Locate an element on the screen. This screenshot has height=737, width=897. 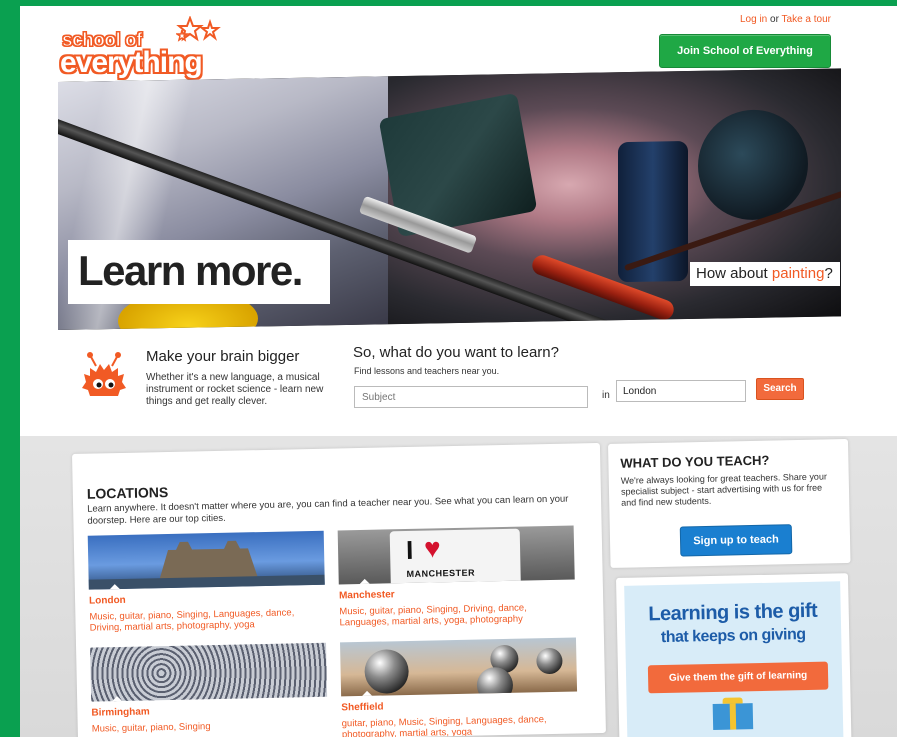
account-links: Log in or Take a tour is located at coordinates (785, 19).